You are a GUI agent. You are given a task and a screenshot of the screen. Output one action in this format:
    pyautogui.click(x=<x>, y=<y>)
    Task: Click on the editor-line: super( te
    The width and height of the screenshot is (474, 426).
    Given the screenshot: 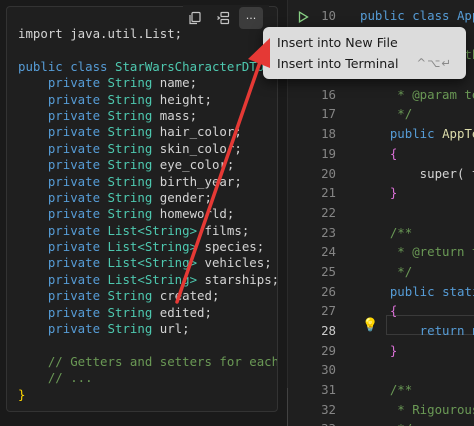 What is the action you would take?
    pyautogui.click(x=417, y=174)
    